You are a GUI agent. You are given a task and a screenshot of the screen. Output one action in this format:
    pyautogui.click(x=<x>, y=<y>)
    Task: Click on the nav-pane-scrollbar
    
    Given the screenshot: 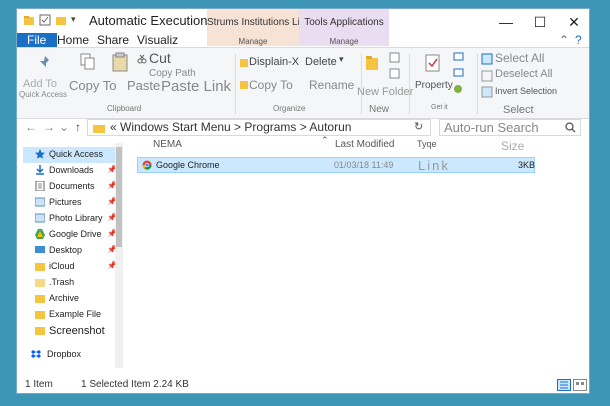 What is the action you would take?
    pyautogui.click(x=119, y=255)
    